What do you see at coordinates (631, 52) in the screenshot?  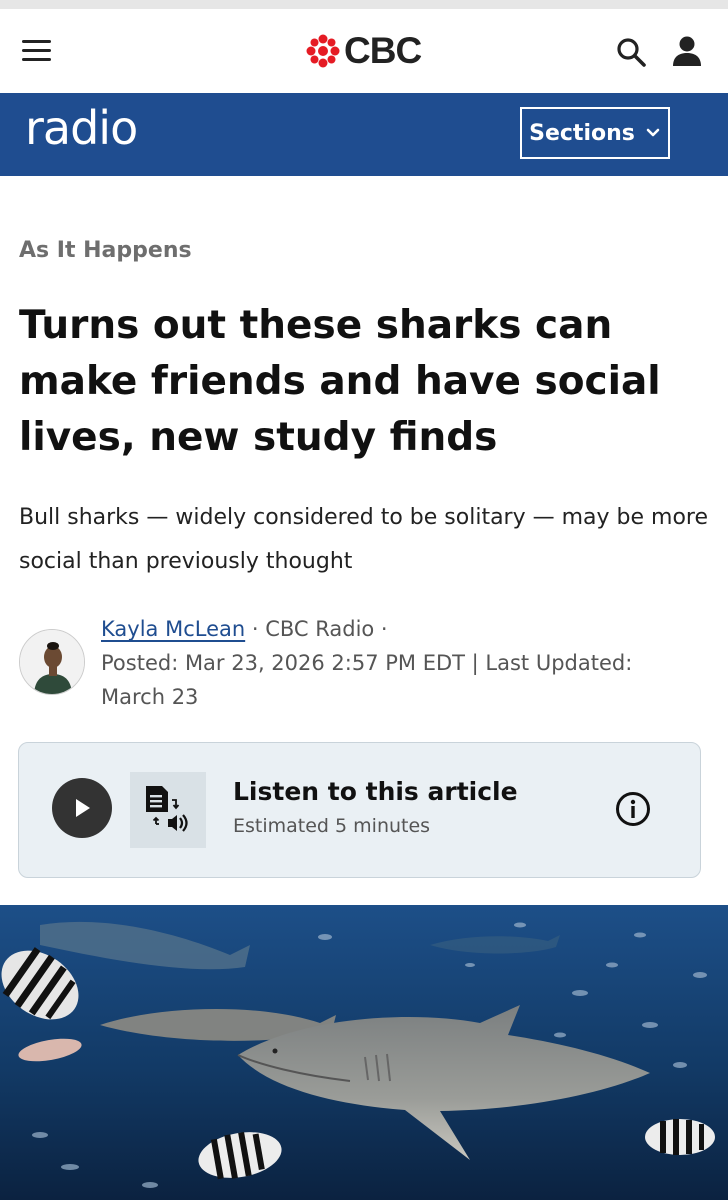 I see `search-icon` at bounding box center [631, 52].